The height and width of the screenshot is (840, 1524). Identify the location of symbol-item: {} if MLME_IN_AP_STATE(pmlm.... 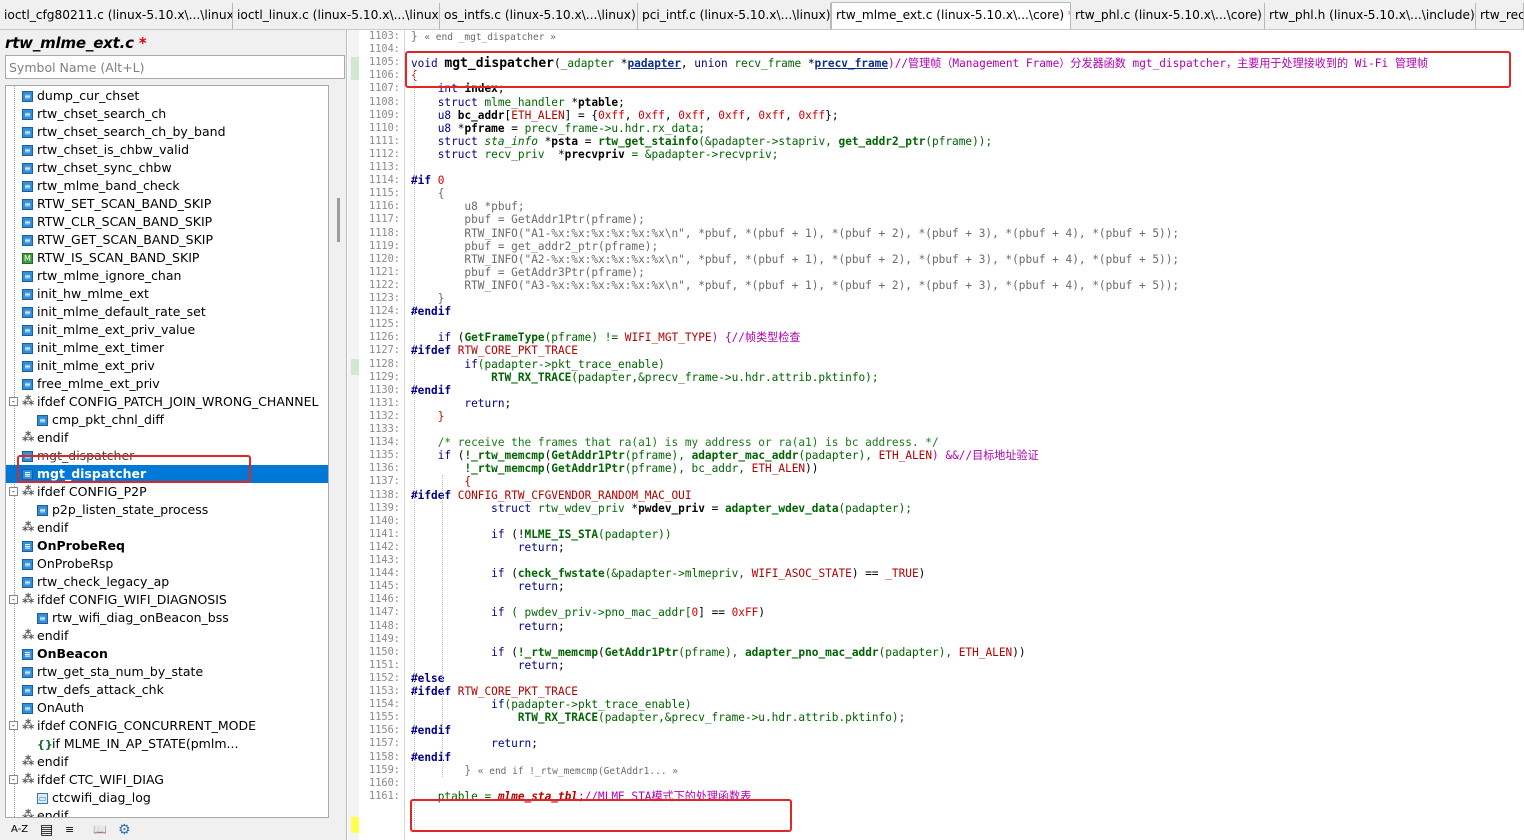
(167, 744).